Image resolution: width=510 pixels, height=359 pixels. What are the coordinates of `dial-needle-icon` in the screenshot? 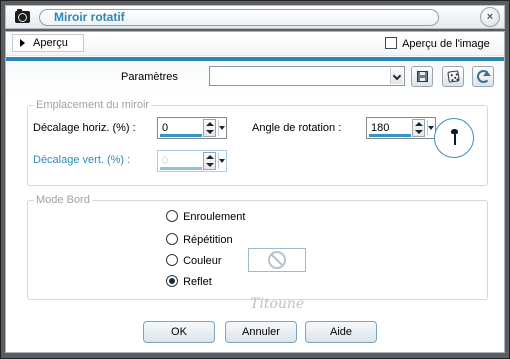 It's located at (455, 138).